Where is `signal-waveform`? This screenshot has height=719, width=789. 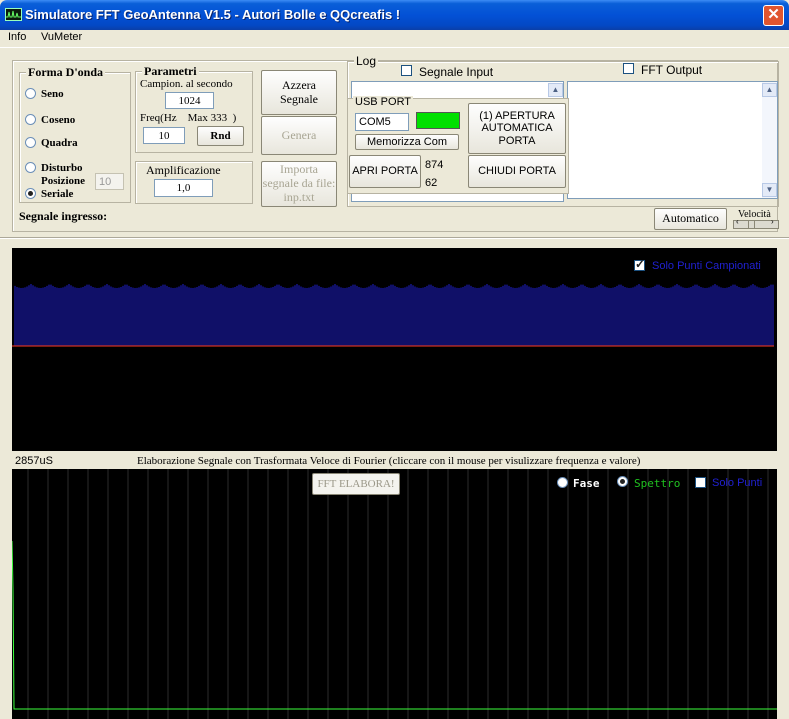 signal-waveform is located at coordinates (393, 315).